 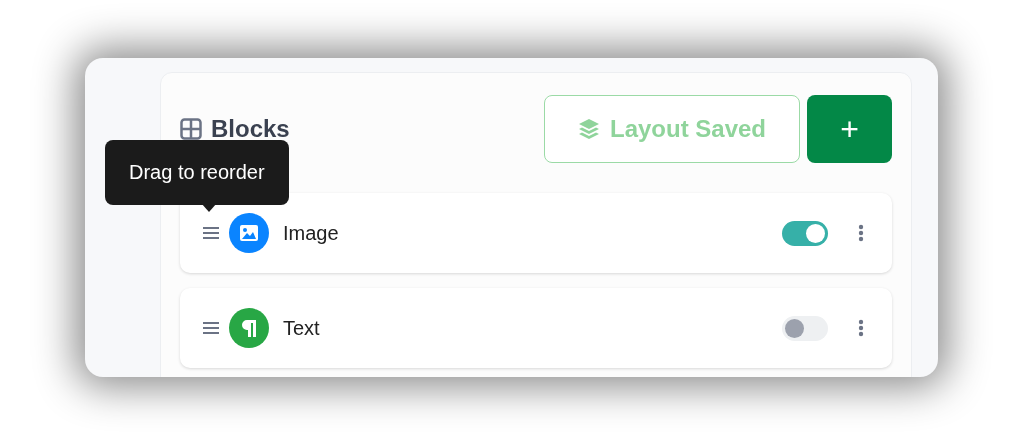 I want to click on block-row: Image, so click(x=536, y=233).